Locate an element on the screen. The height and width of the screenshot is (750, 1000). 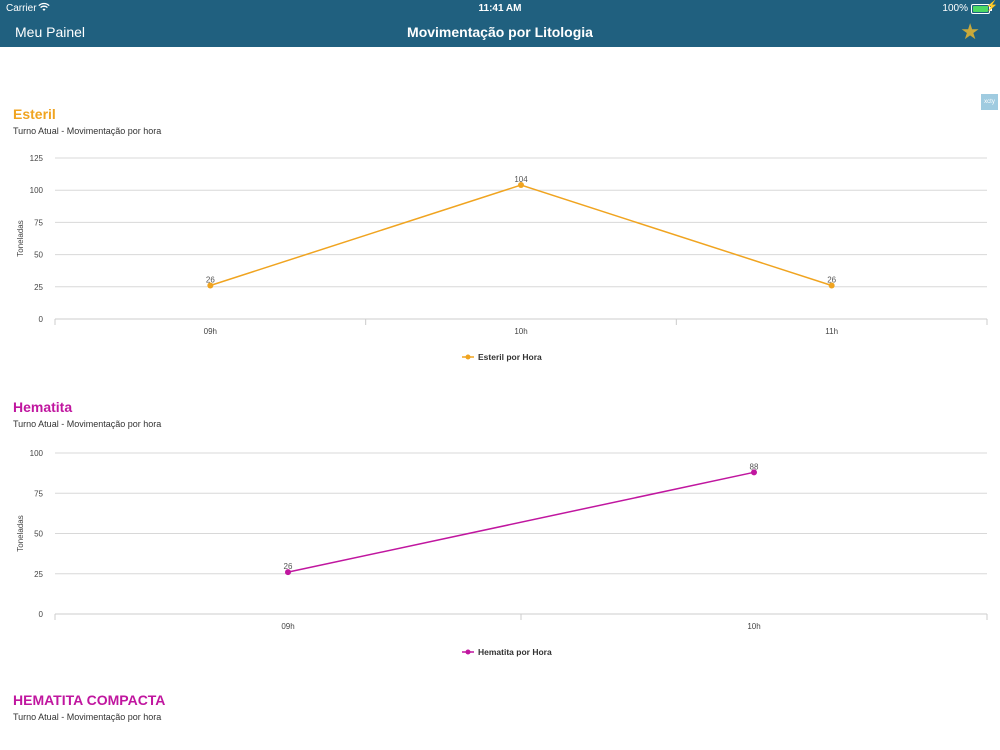
side-tab: xcty is located at coordinates (989, 102).